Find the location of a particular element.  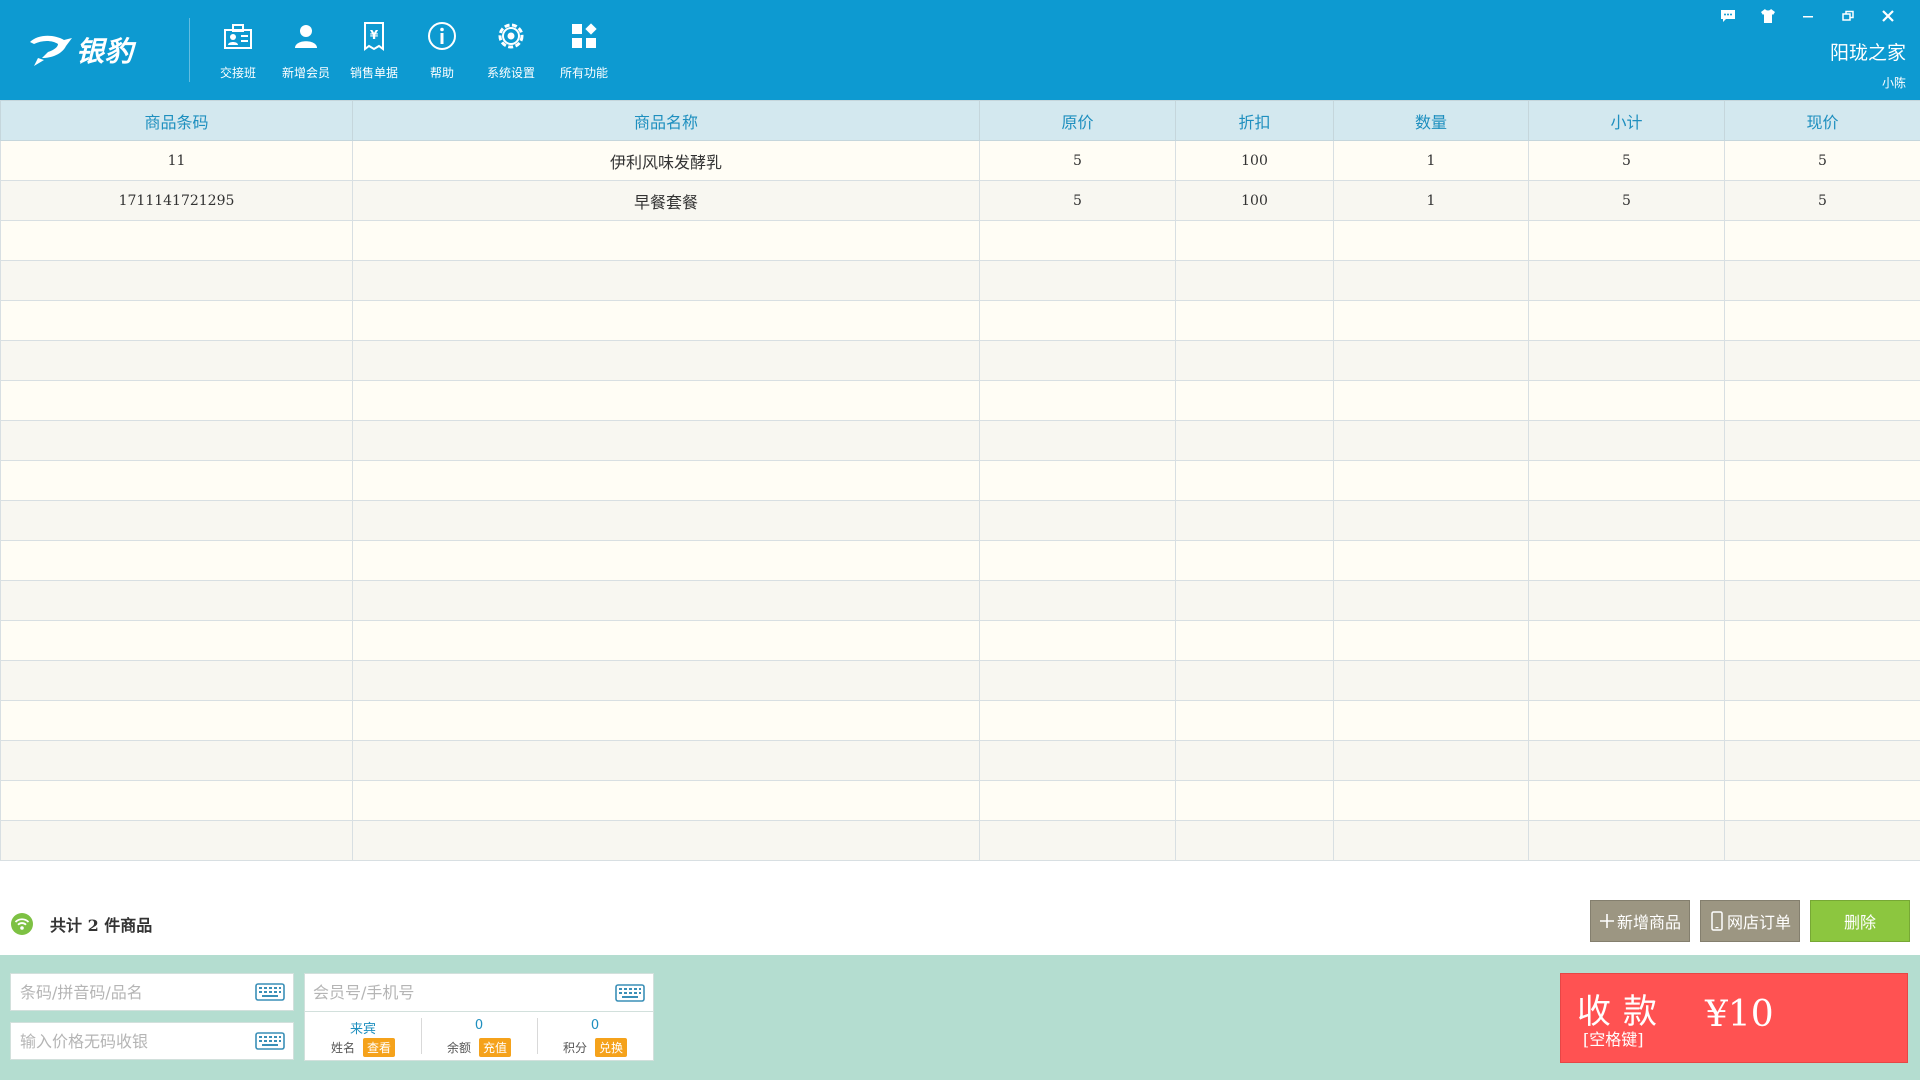

minimize-button is located at coordinates (1808, 16).